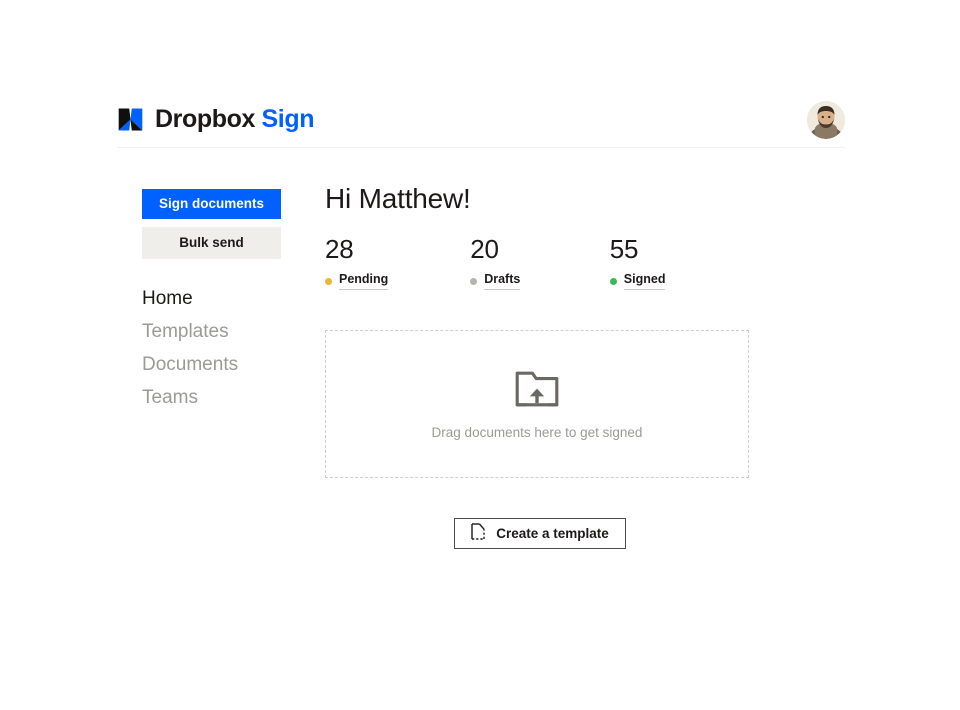 This screenshot has width=960, height=710. What do you see at coordinates (211, 338) in the screenshot?
I see `sidebar-item-templates: Templates` at bounding box center [211, 338].